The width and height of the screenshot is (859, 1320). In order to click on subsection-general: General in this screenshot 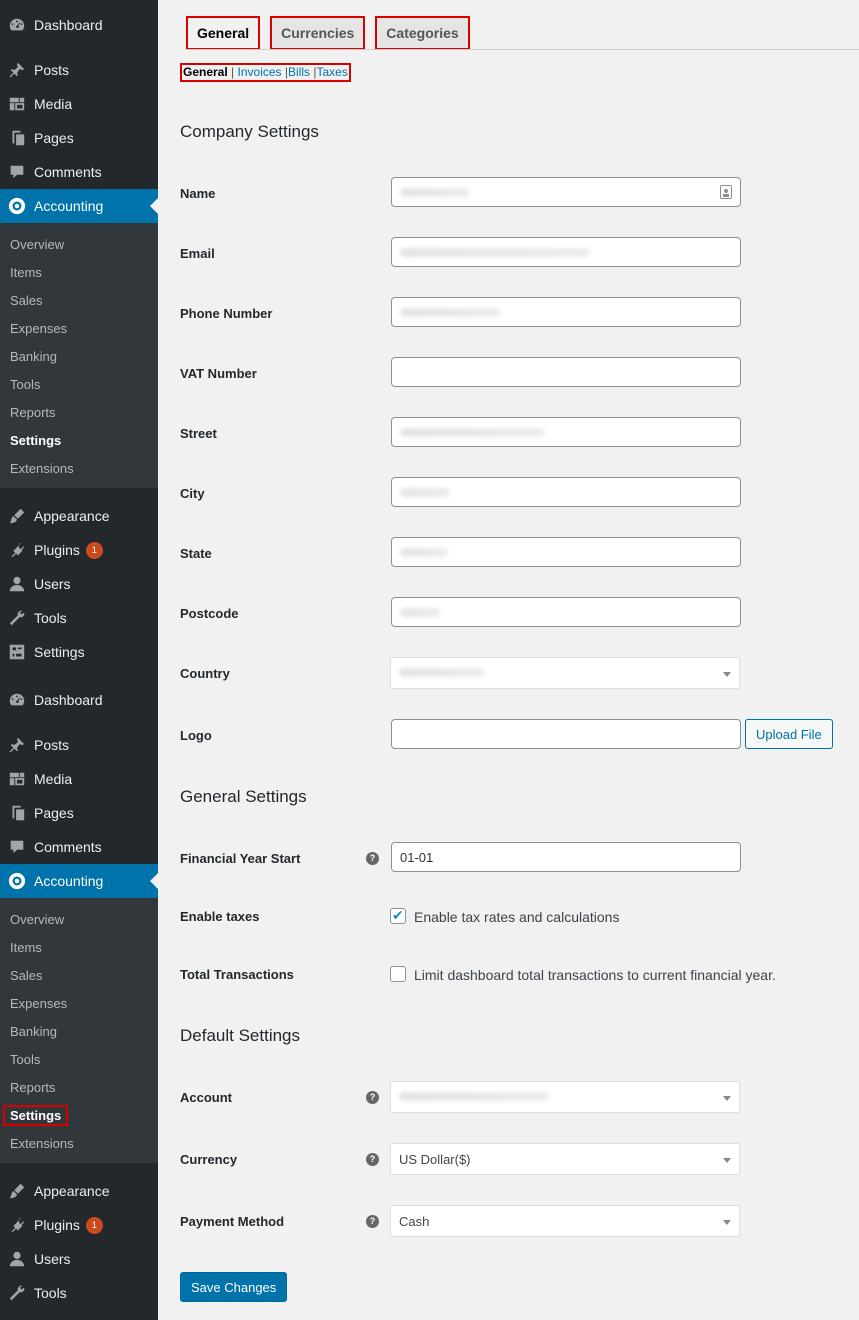, I will do `click(205, 72)`.